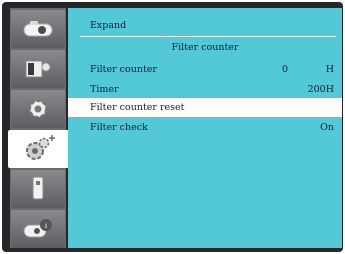  Describe the element at coordinates (205, 107) in the screenshot. I see `row-filter-counter-reset: Filter counter reset` at that location.